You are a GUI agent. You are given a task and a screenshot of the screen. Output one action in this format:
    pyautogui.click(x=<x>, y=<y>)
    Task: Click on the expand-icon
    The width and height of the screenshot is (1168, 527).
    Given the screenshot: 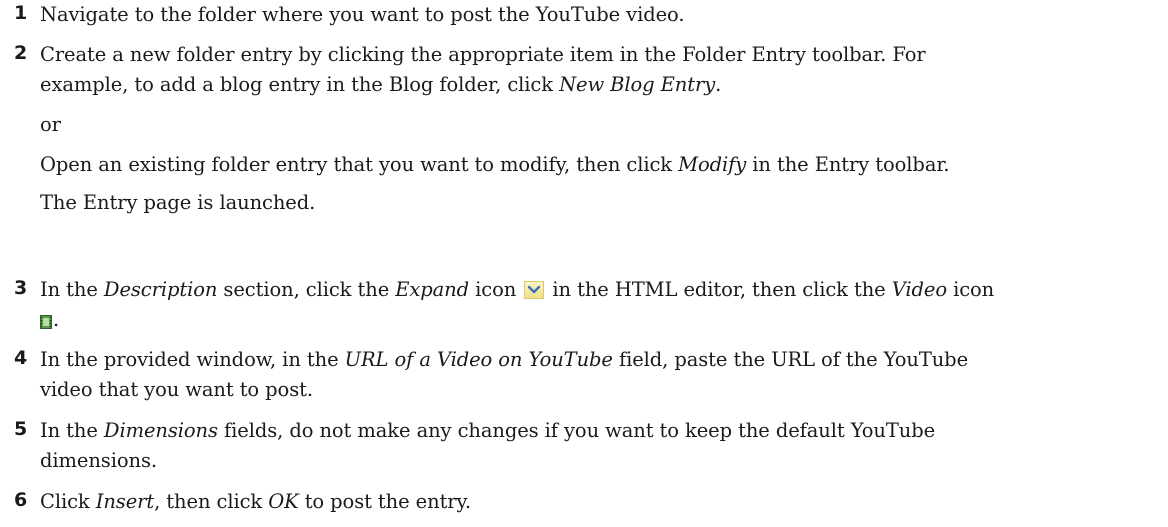 What is the action you would take?
    pyautogui.click(x=534, y=290)
    